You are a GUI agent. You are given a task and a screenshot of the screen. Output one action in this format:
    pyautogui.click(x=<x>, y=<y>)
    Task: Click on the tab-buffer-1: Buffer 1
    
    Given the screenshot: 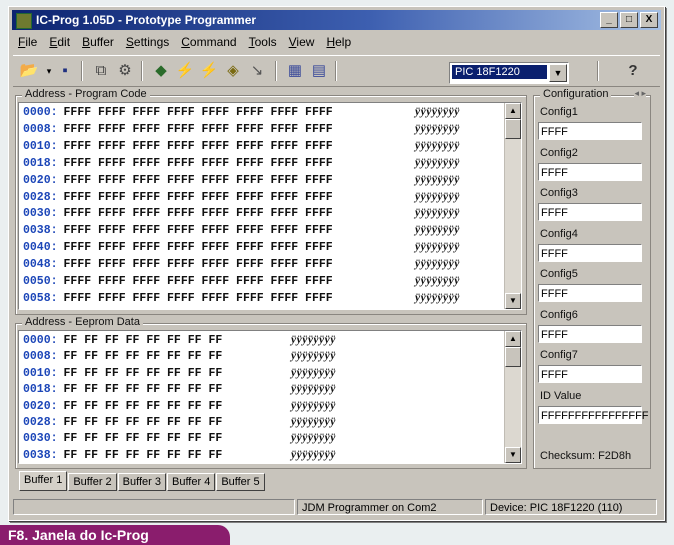 What is the action you would take?
    pyautogui.click(x=43, y=481)
    